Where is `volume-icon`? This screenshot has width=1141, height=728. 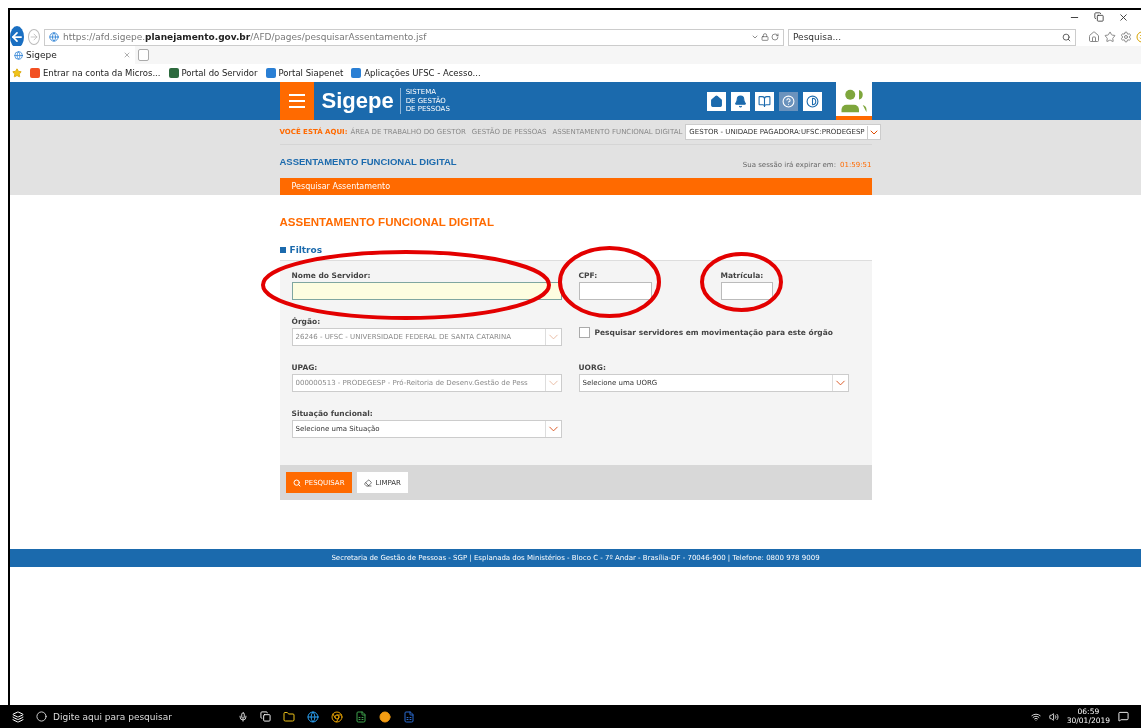
volume-icon is located at coordinates (1053, 716).